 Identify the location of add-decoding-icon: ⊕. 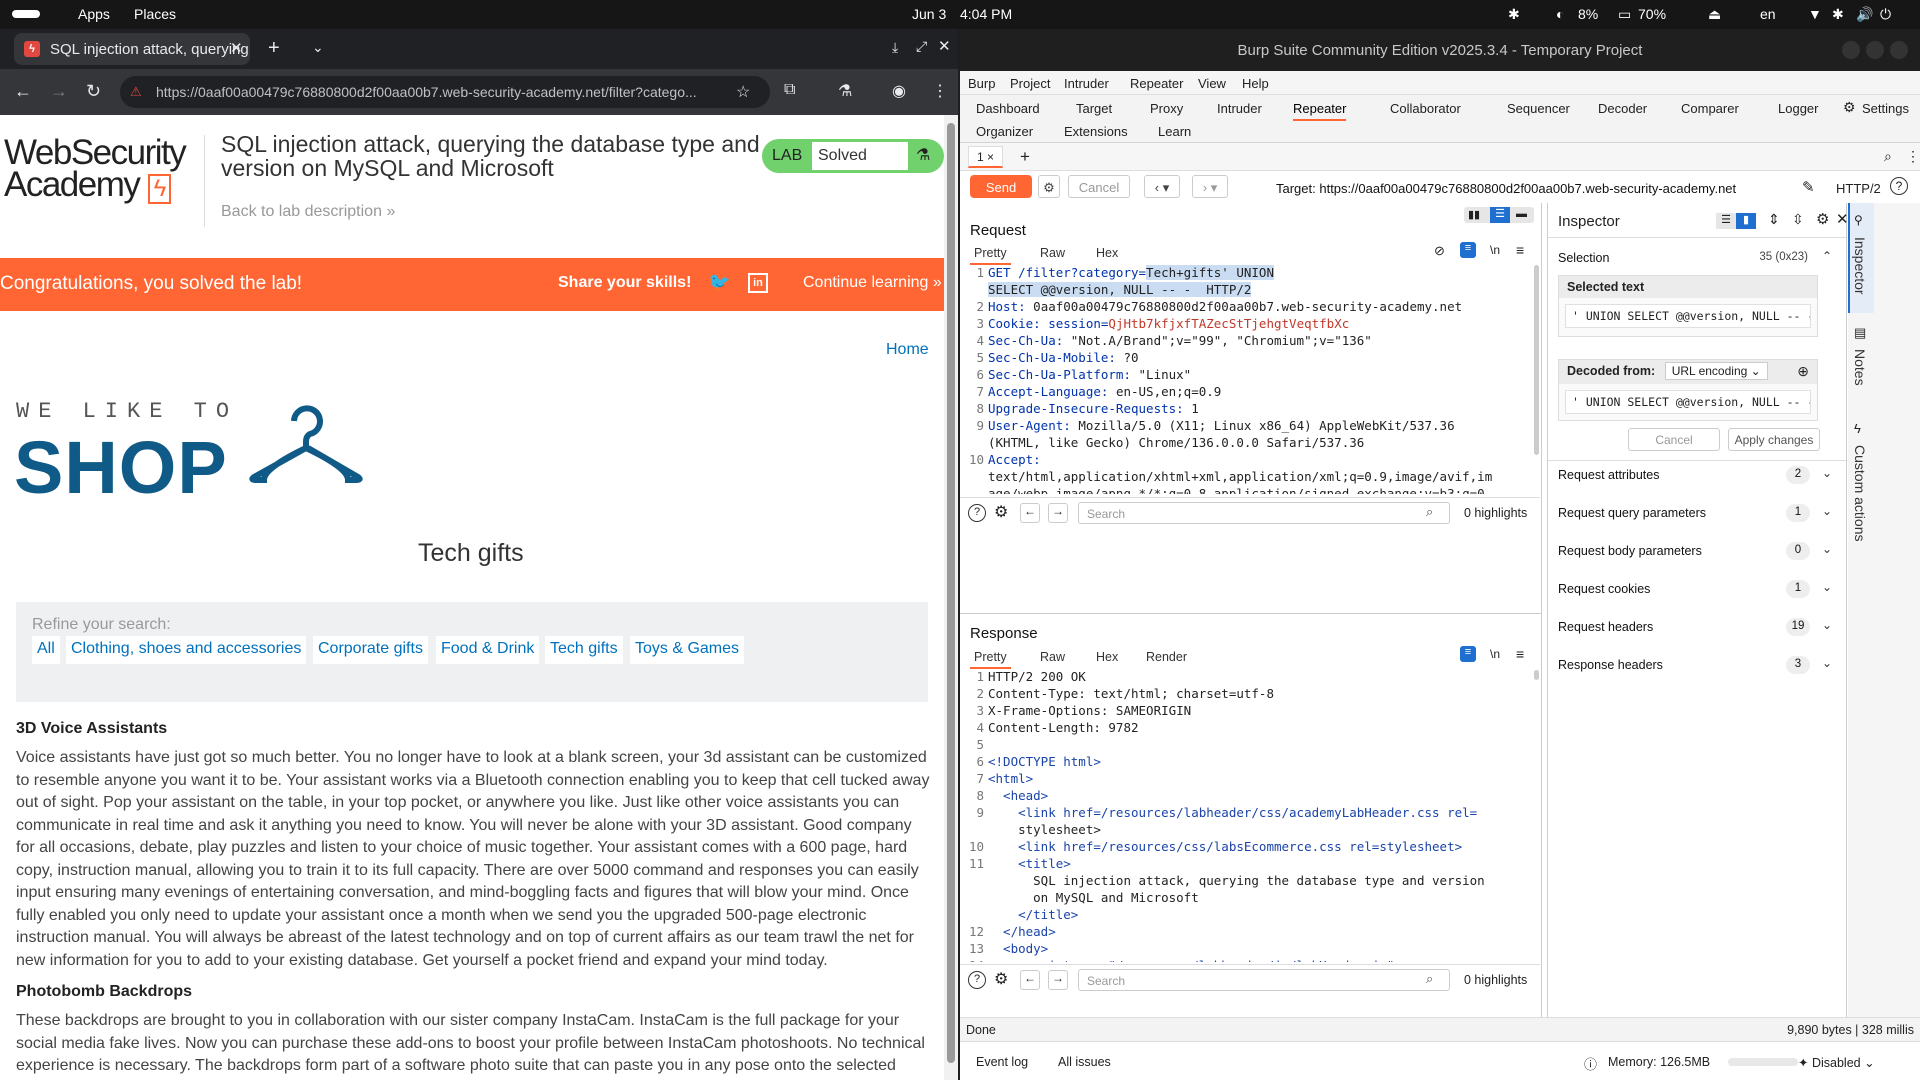
(1803, 371).